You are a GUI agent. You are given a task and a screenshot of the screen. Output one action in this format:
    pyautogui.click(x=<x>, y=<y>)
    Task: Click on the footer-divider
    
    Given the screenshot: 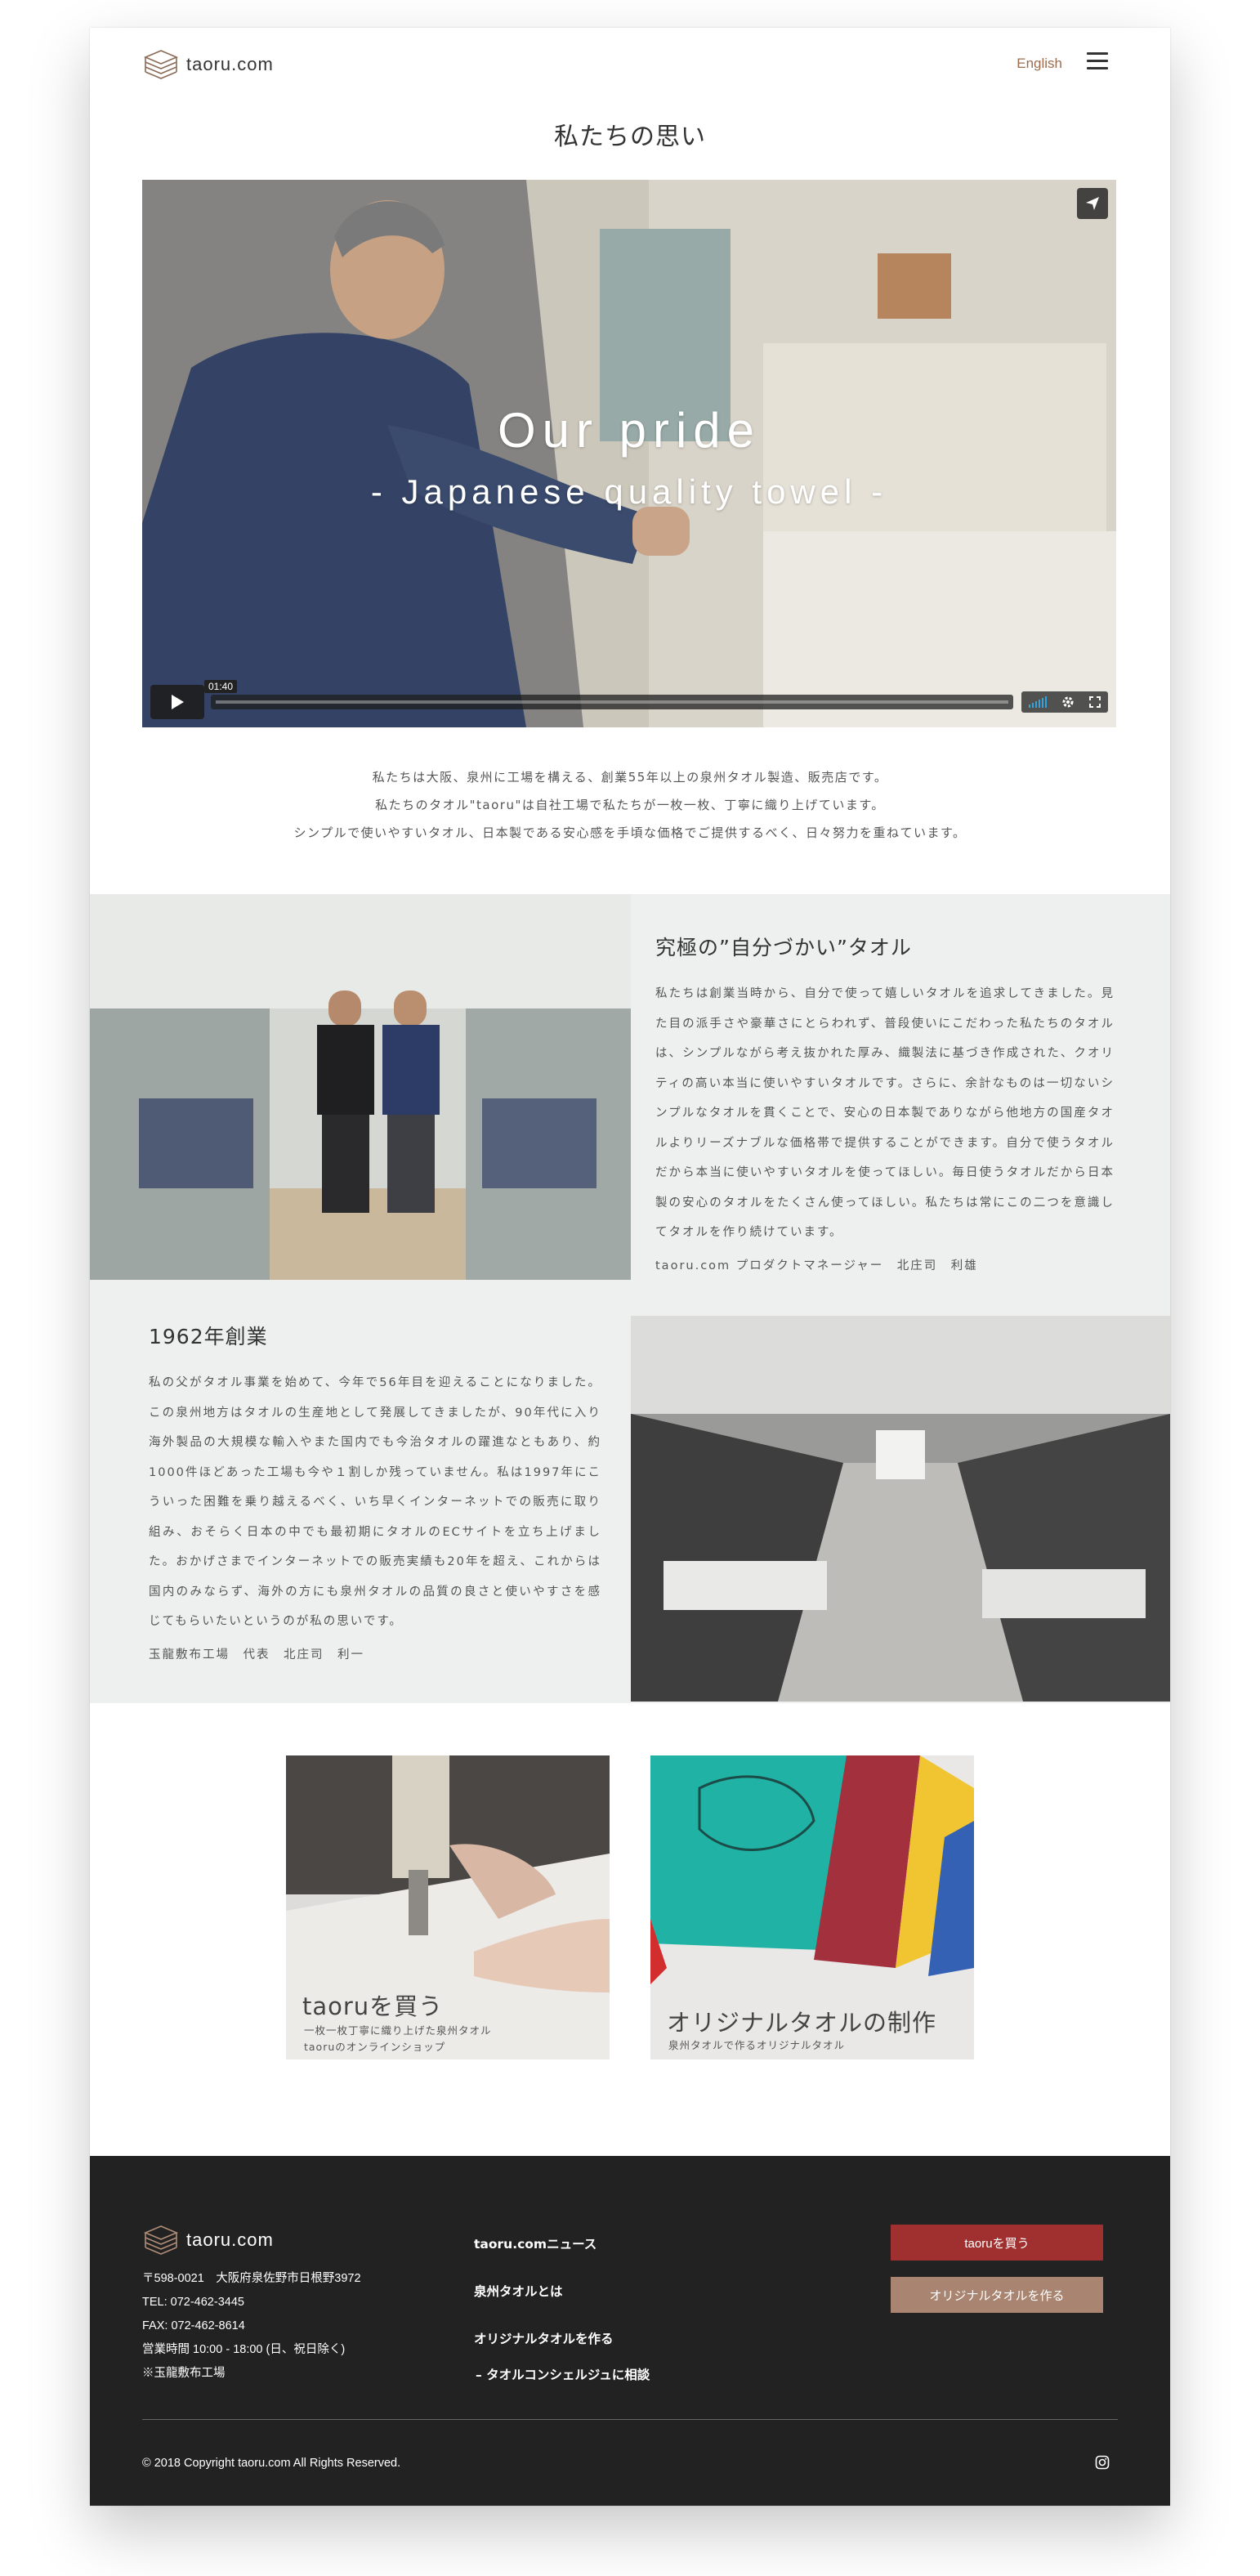 What is the action you would take?
    pyautogui.click(x=630, y=2419)
    